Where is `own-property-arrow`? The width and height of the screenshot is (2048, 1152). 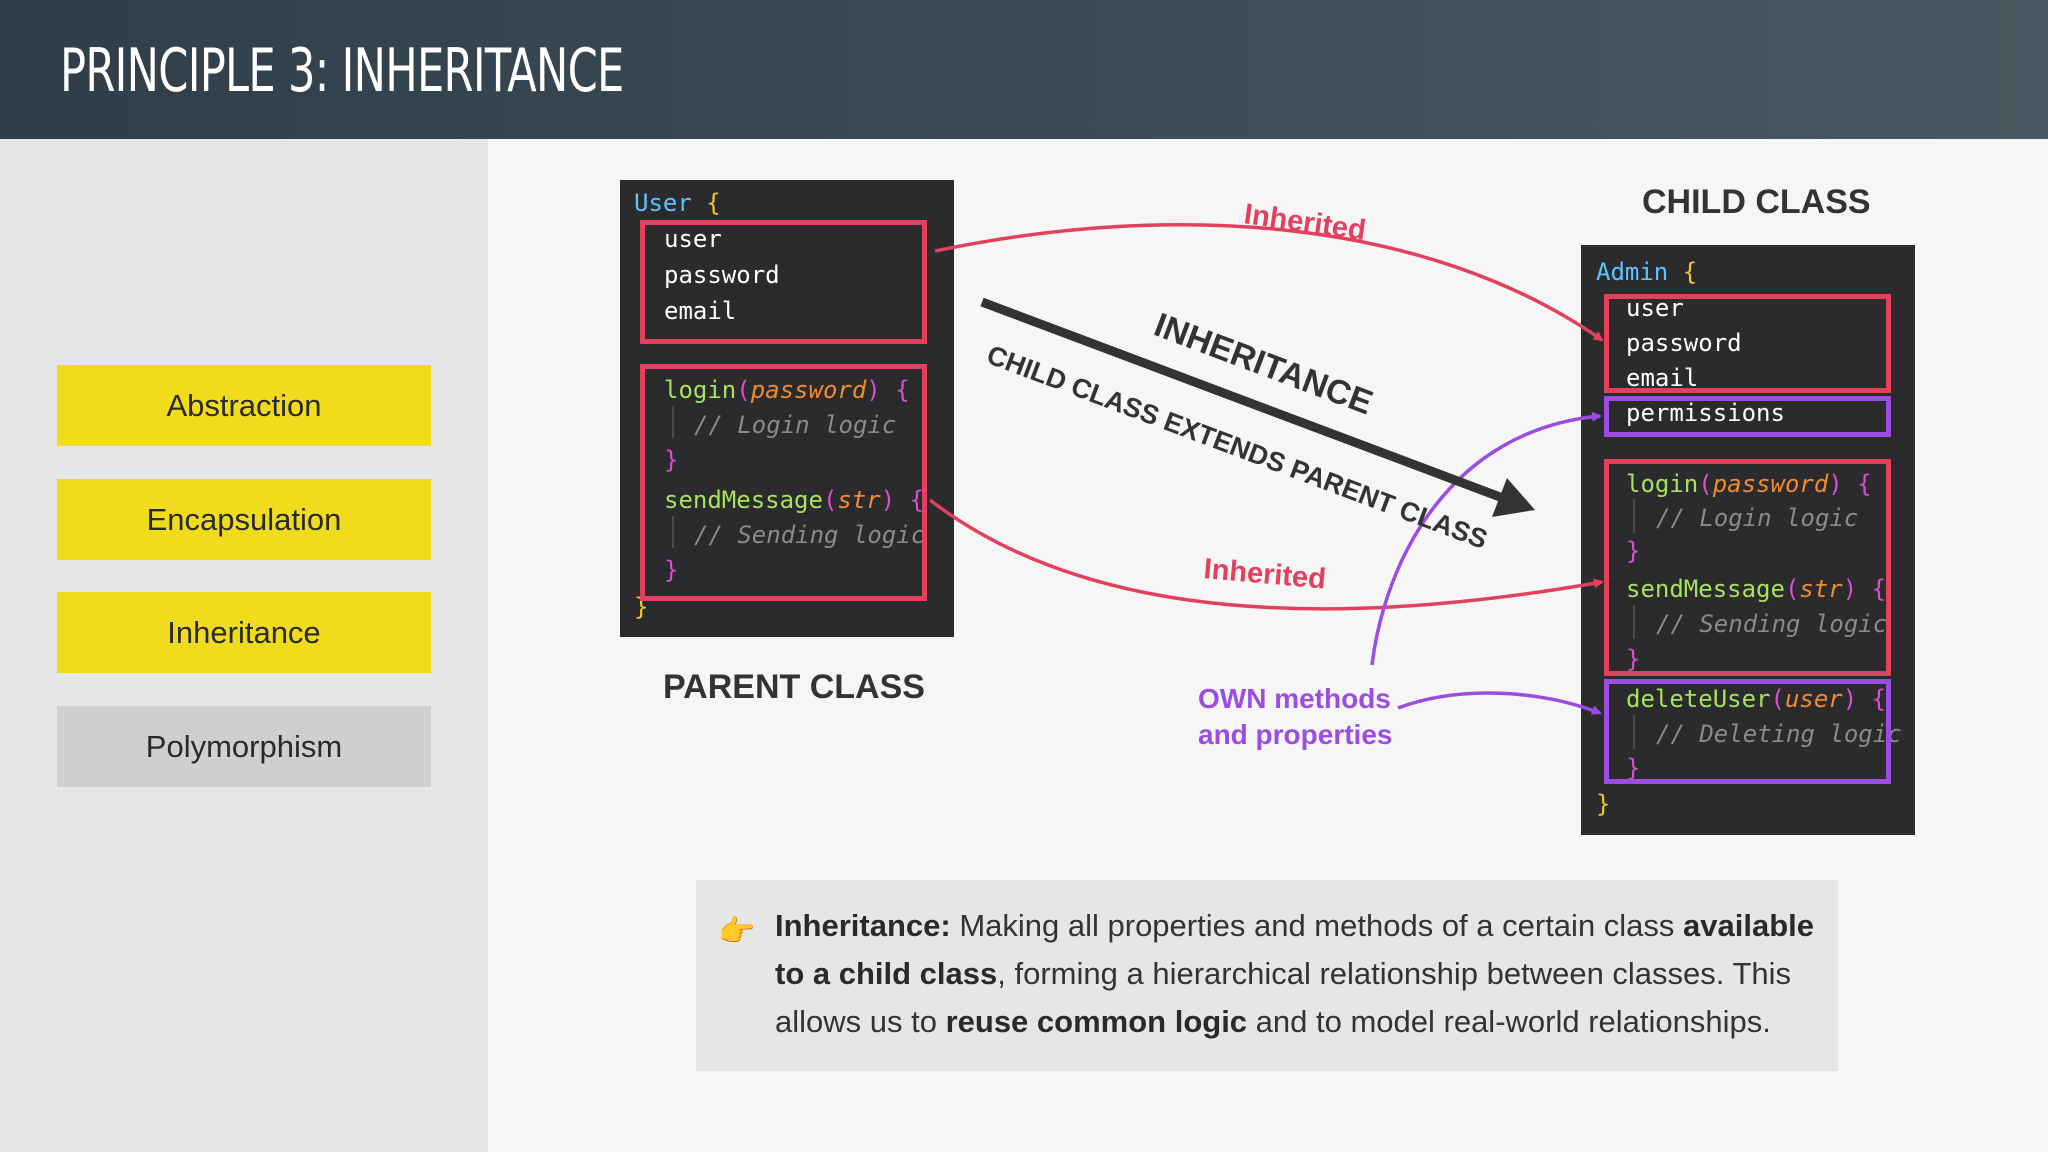 own-property-arrow is located at coordinates (1486, 538).